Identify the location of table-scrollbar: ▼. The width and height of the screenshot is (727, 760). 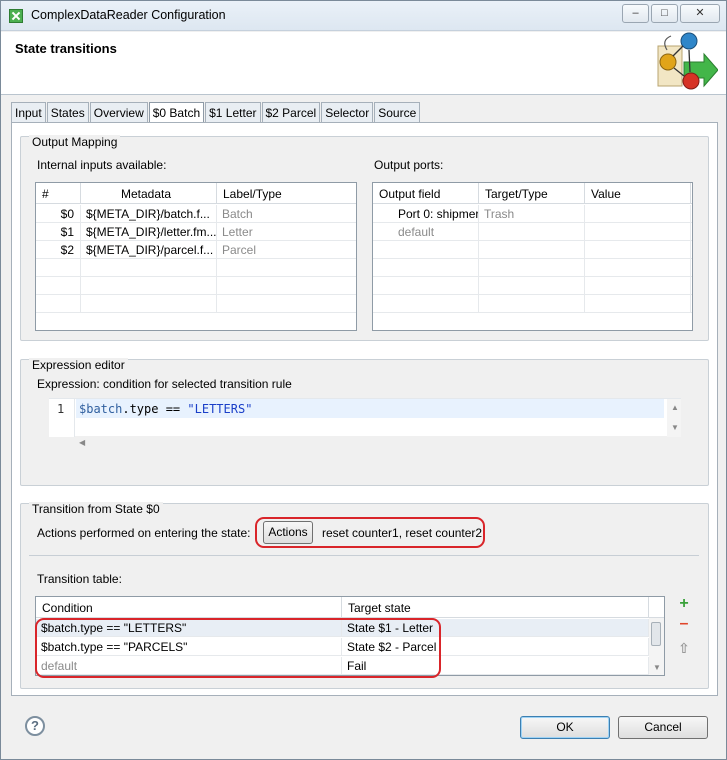
(656, 646).